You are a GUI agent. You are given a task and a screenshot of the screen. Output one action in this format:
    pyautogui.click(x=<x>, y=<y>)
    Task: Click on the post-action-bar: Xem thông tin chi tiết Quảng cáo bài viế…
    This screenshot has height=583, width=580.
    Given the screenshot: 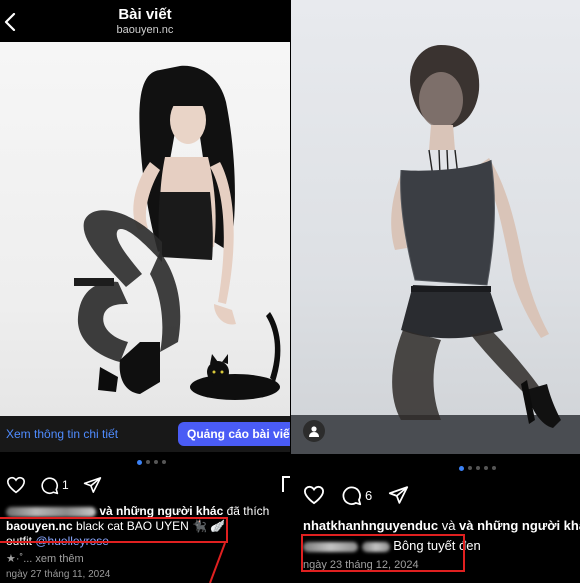 What is the action you would take?
    pyautogui.click(x=145, y=434)
    